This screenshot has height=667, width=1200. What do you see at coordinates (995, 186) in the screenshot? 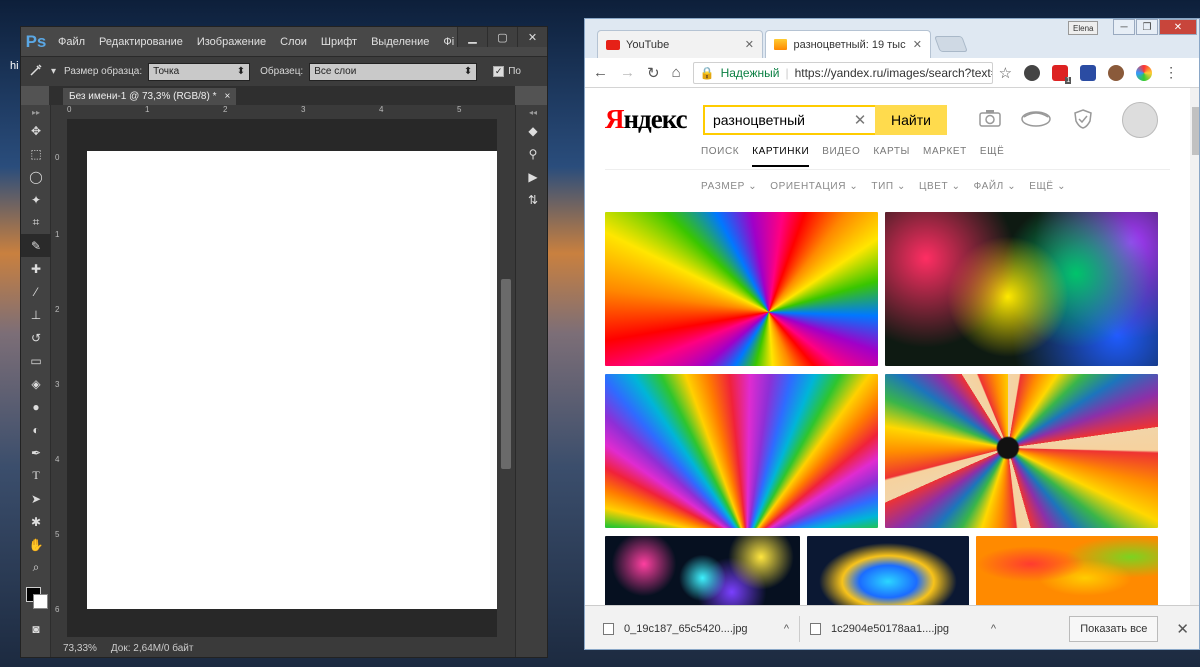
I see `filter-file: ФАЙЛ ⌄` at bounding box center [995, 186].